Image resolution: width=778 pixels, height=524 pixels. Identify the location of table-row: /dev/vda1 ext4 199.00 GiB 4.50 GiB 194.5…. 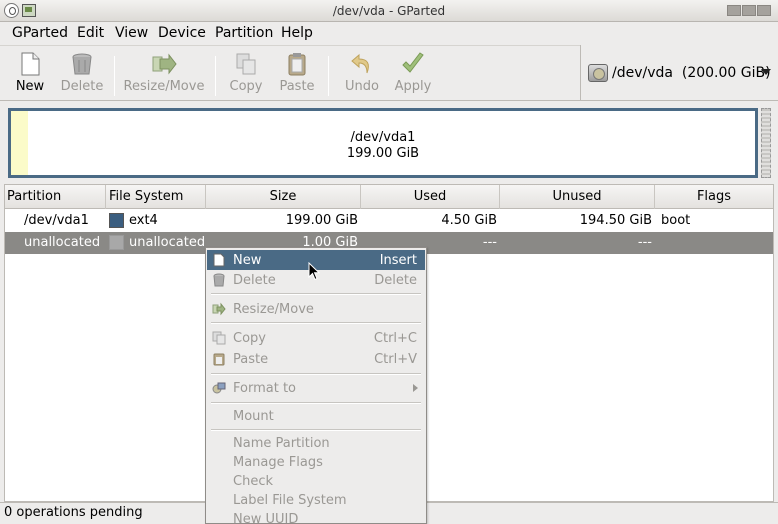
(389, 221).